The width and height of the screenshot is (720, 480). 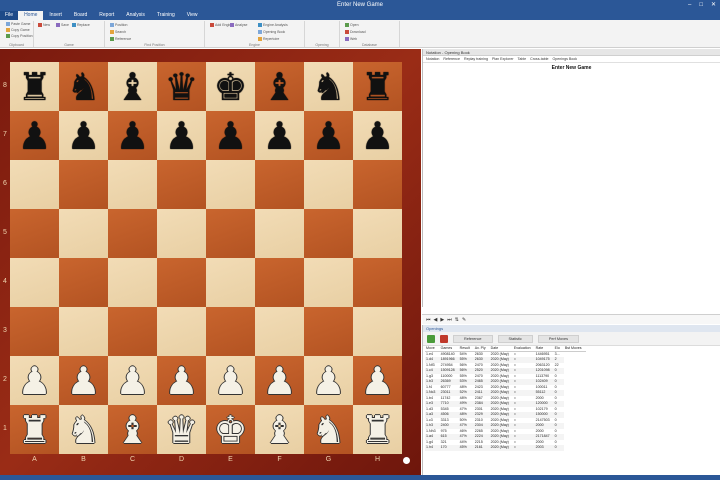 What do you see at coordinates (279, 331) in the screenshot?
I see `square-f3` at bounding box center [279, 331].